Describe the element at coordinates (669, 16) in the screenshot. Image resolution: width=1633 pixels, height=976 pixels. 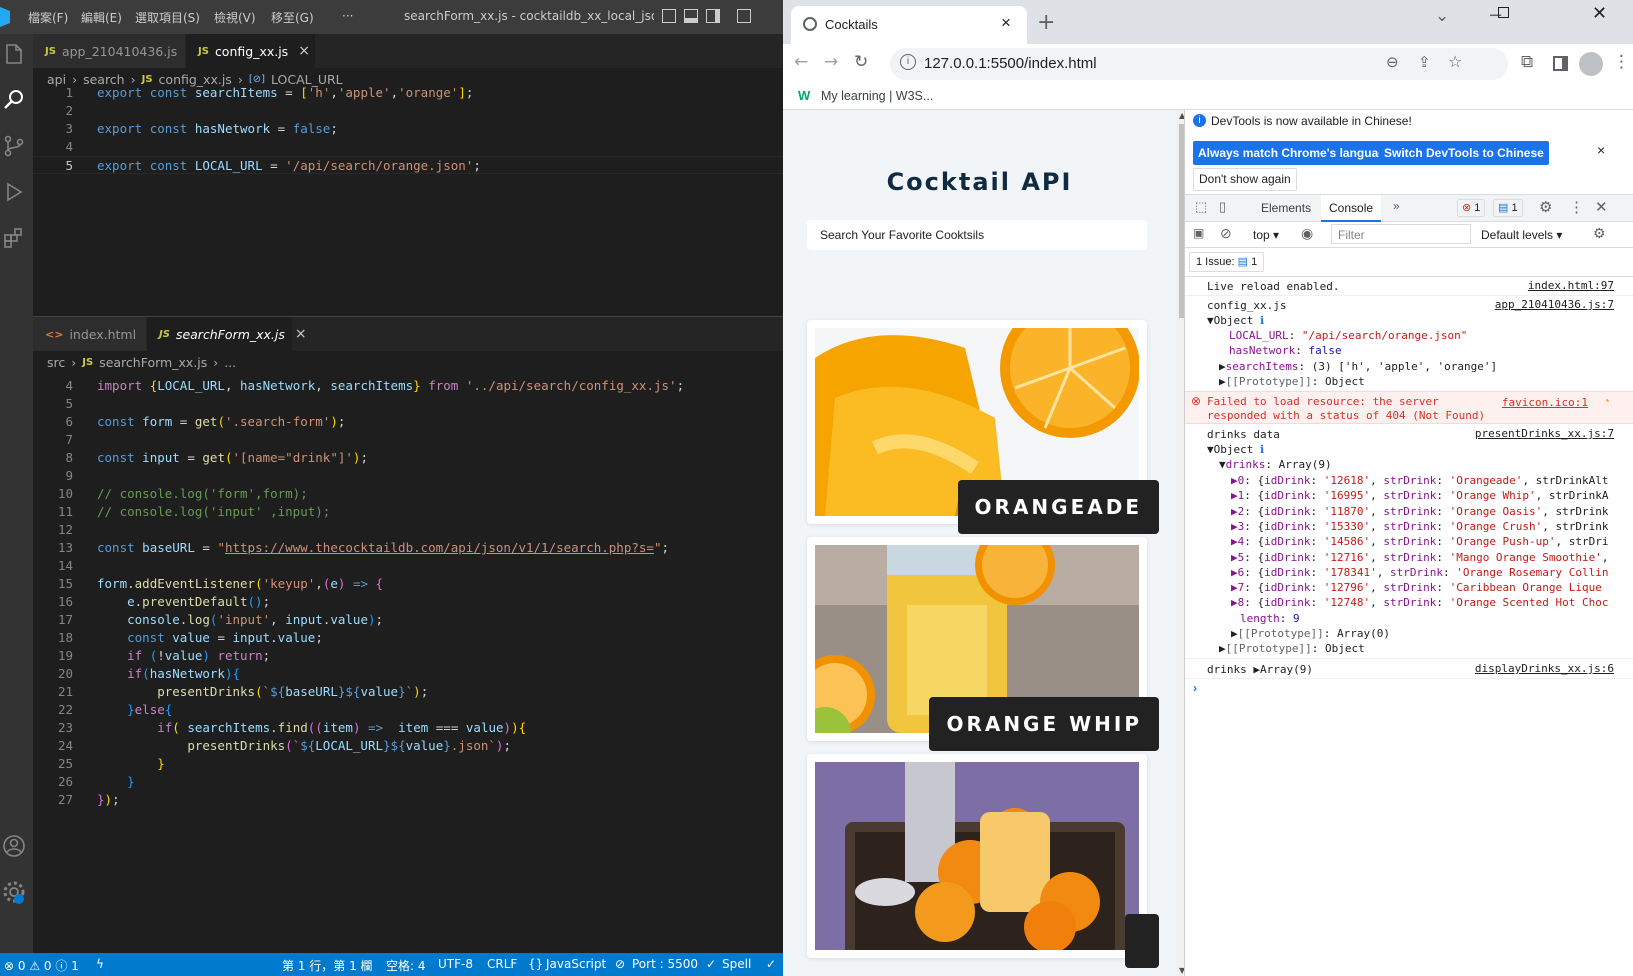
I see `toggle-sidebar-icon` at that location.